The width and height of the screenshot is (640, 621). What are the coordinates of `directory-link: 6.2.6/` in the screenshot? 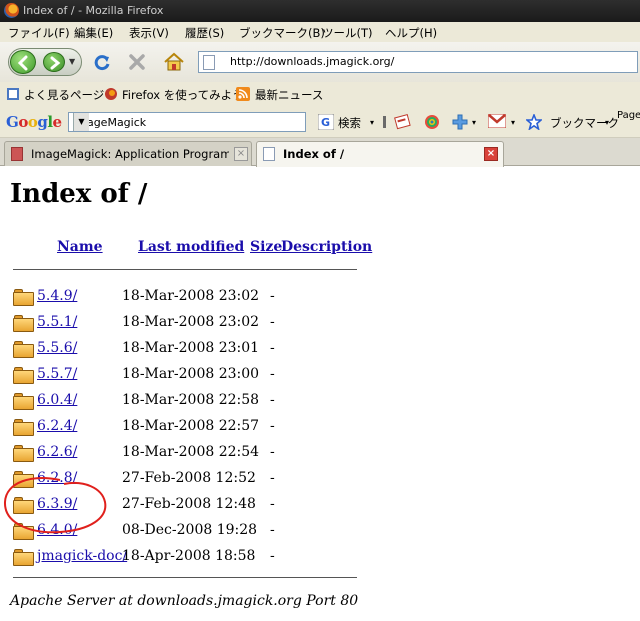 It's located at (57, 452).